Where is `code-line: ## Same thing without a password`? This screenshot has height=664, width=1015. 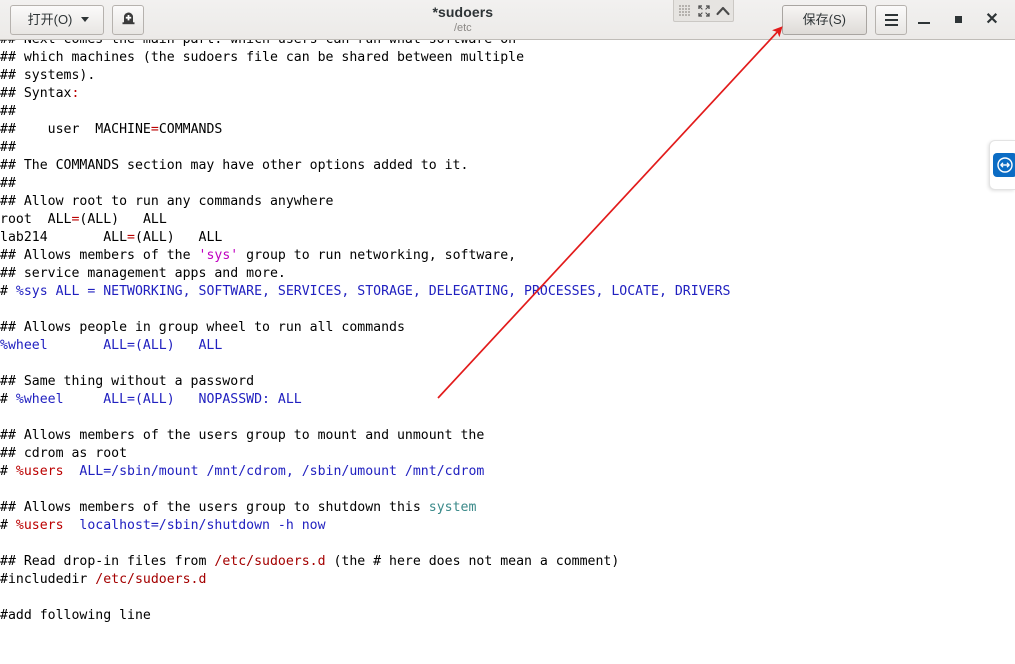
code-line: ## Same thing without a password is located at coordinates (365, 382).